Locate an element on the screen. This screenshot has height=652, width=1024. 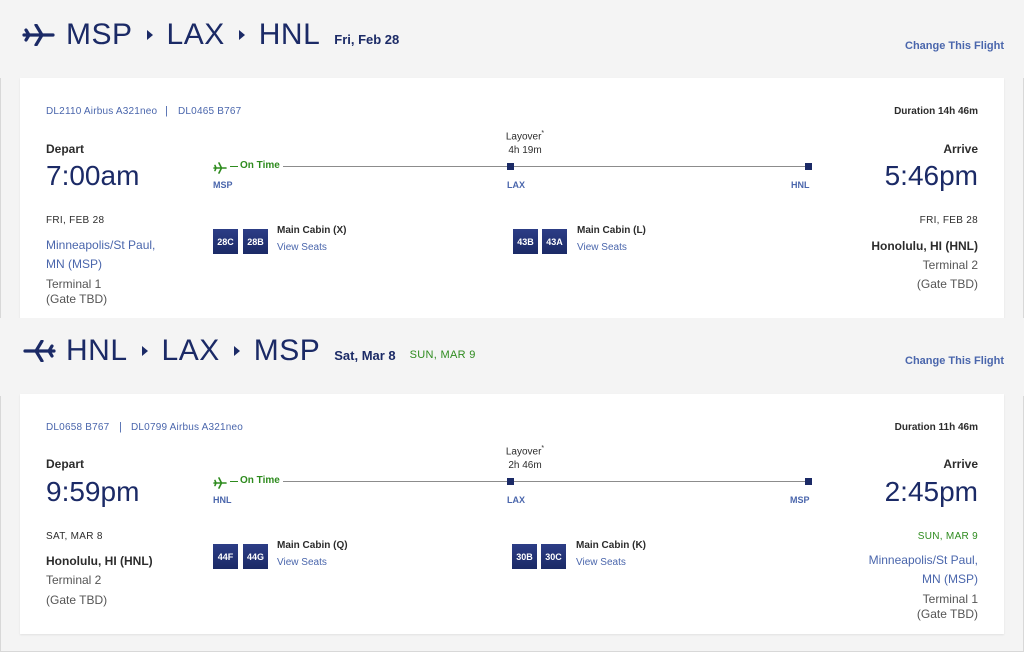
route-destination: MSP is located at coordinates (287, 350).